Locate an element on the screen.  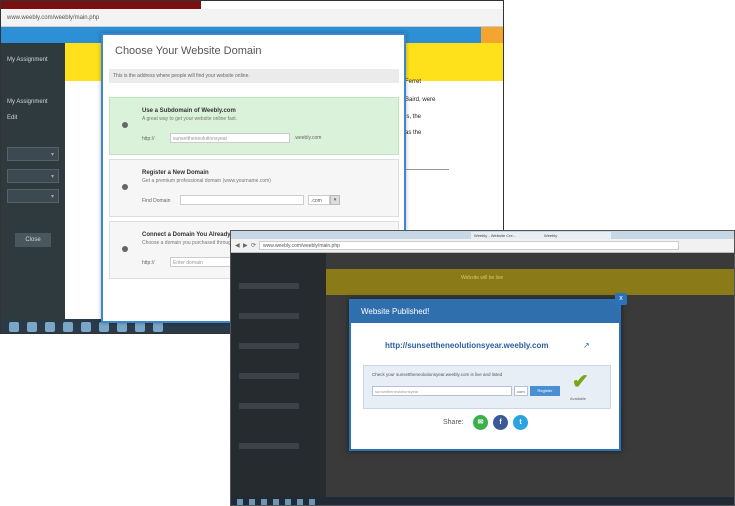
page-text-line: as the is located at coordinates (413, 133).